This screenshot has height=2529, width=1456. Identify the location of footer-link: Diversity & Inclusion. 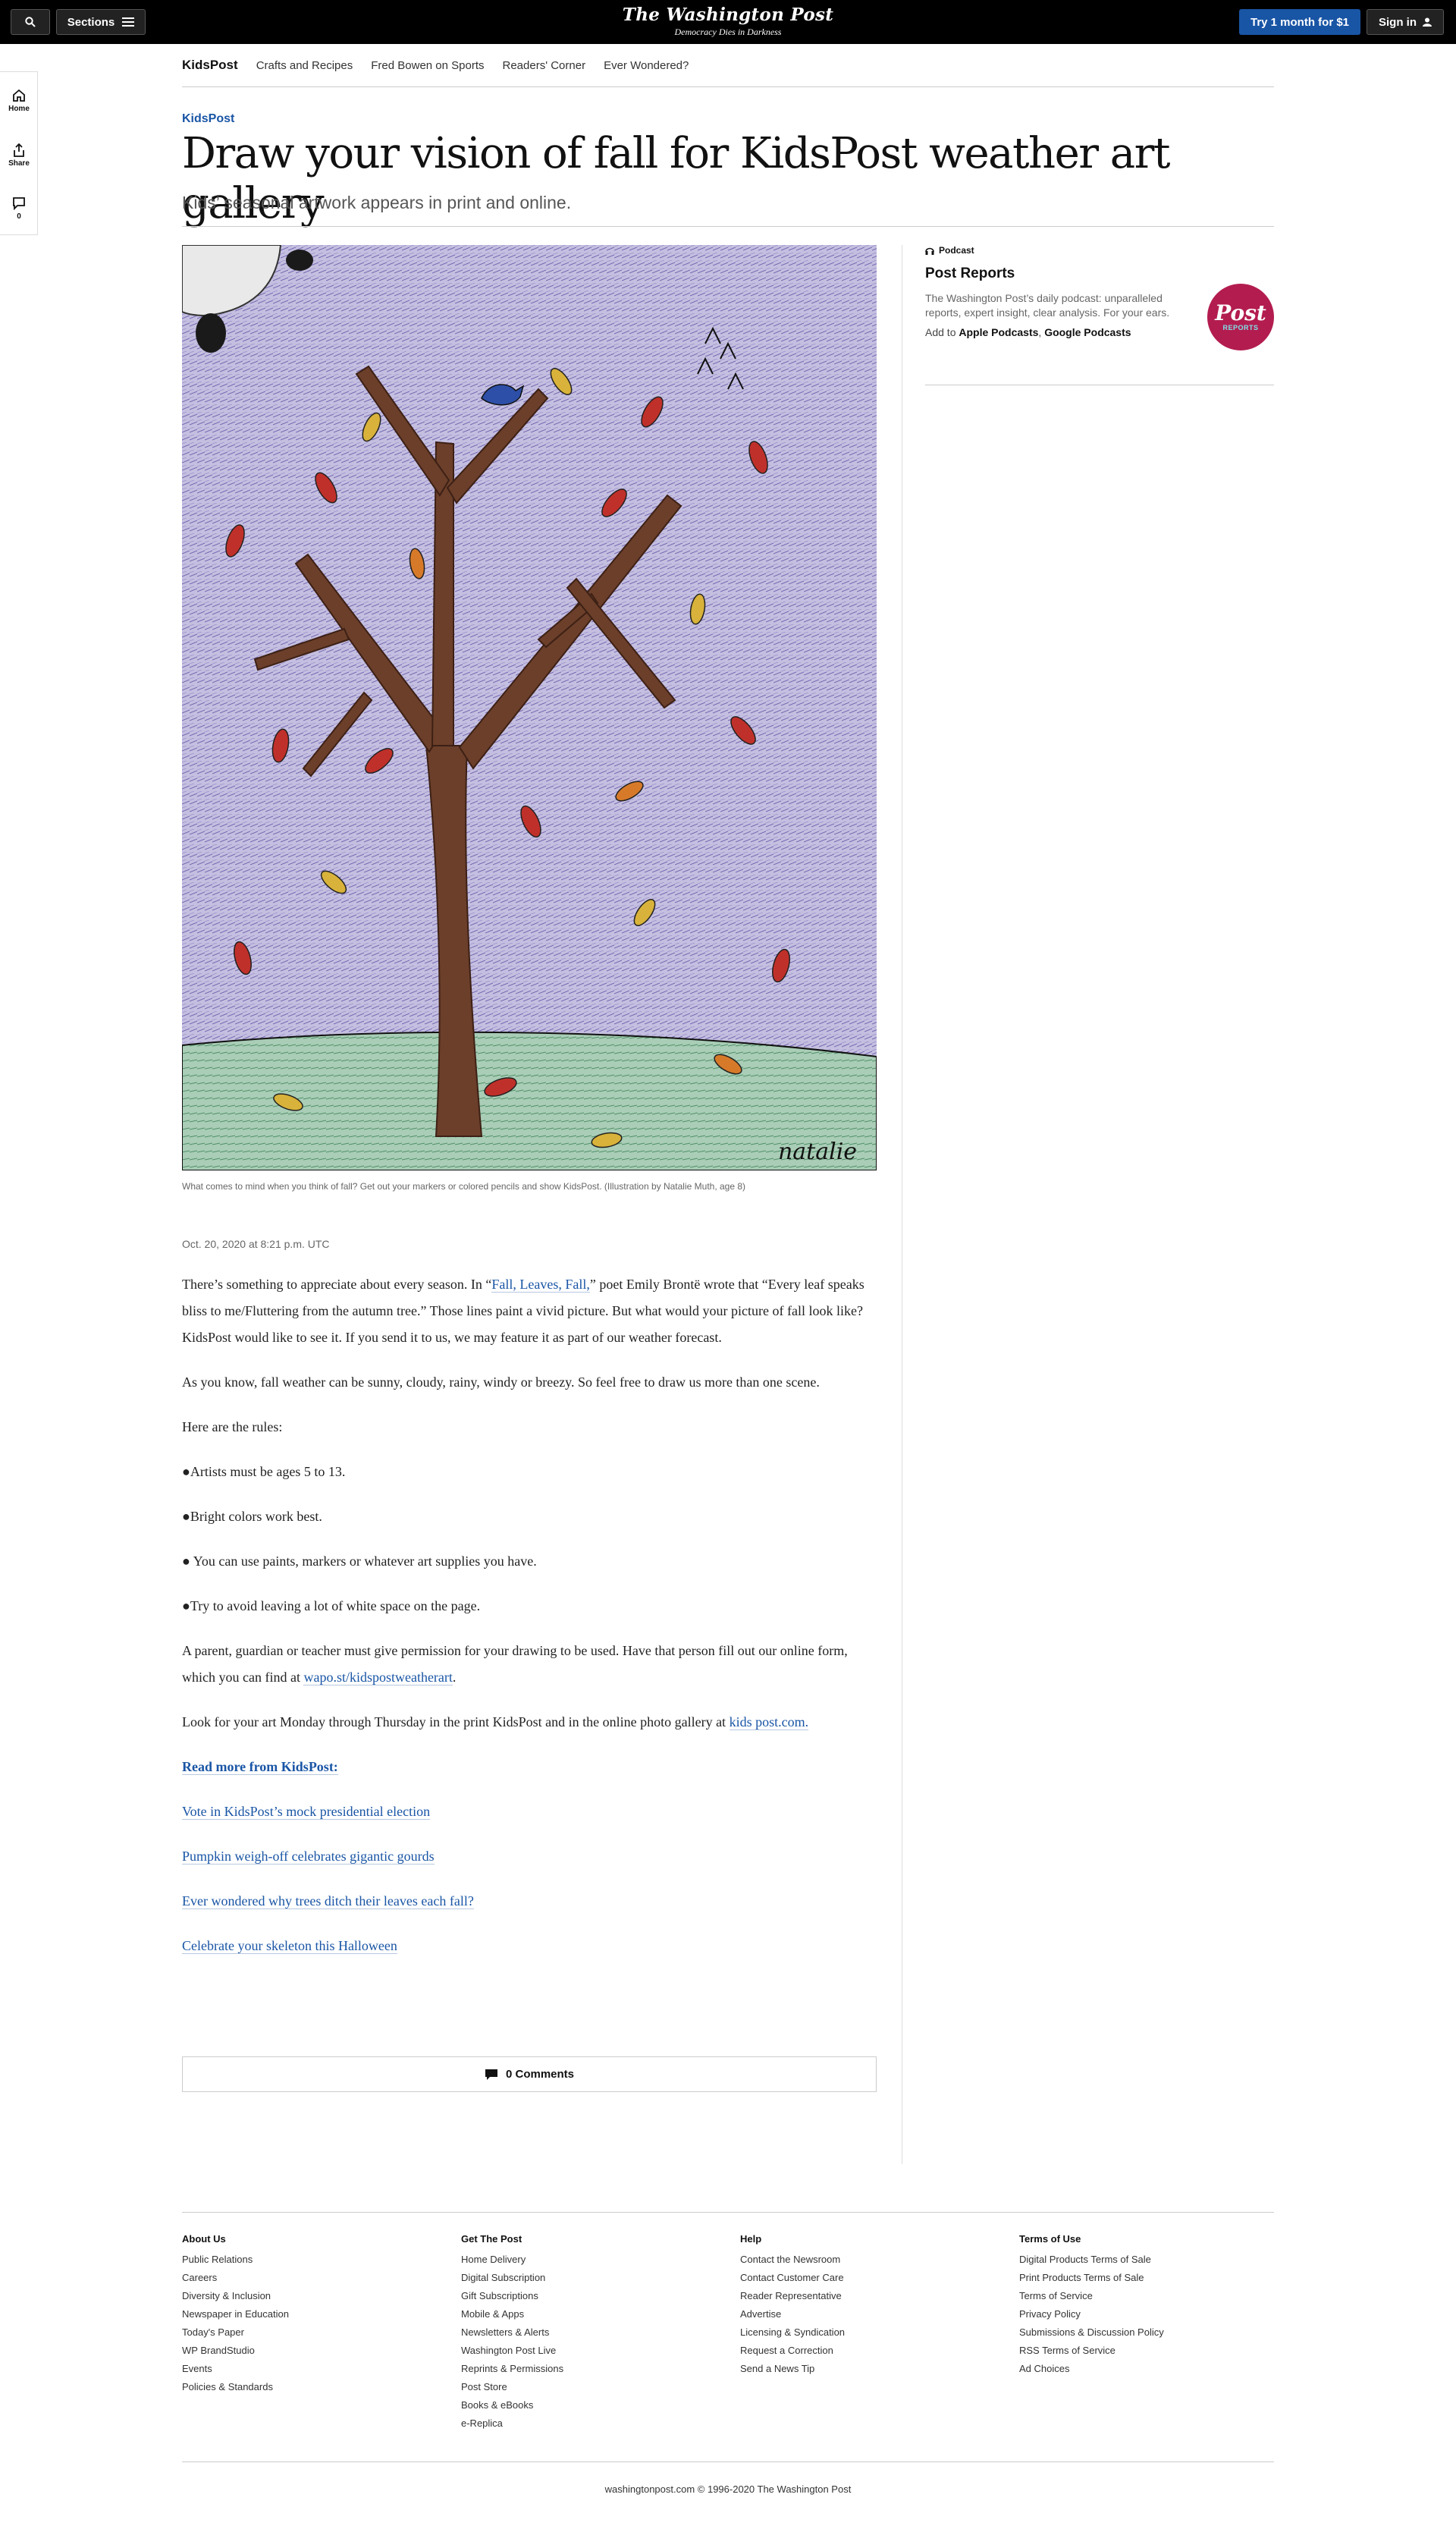
(318, 2296).